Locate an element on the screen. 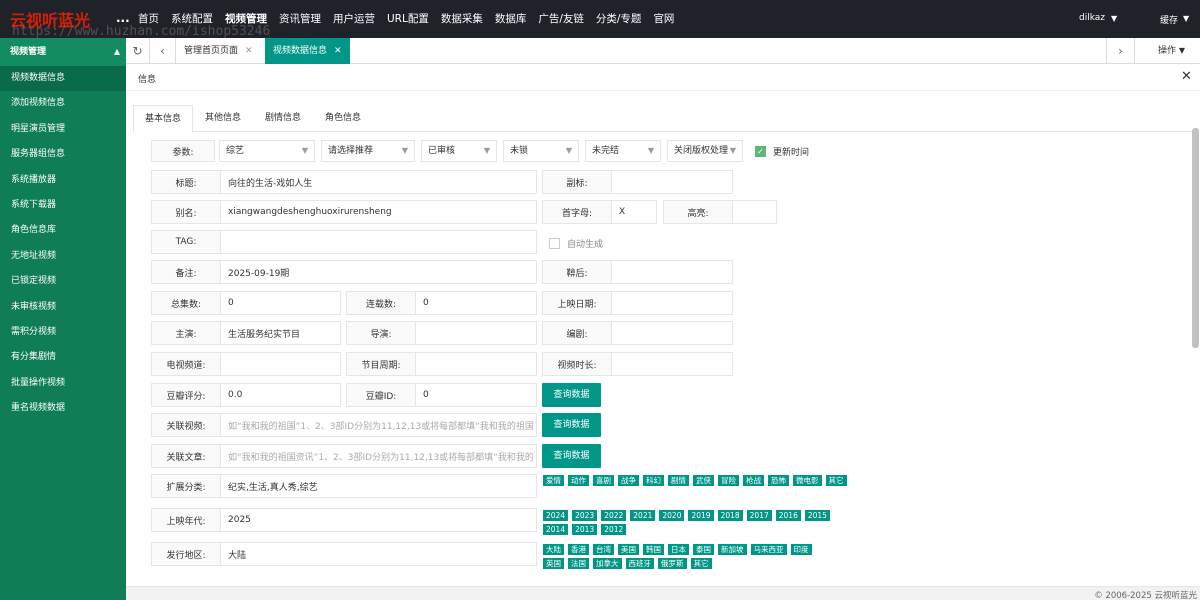  region-tag: 加拿大 is located at coordinates (607, 563).